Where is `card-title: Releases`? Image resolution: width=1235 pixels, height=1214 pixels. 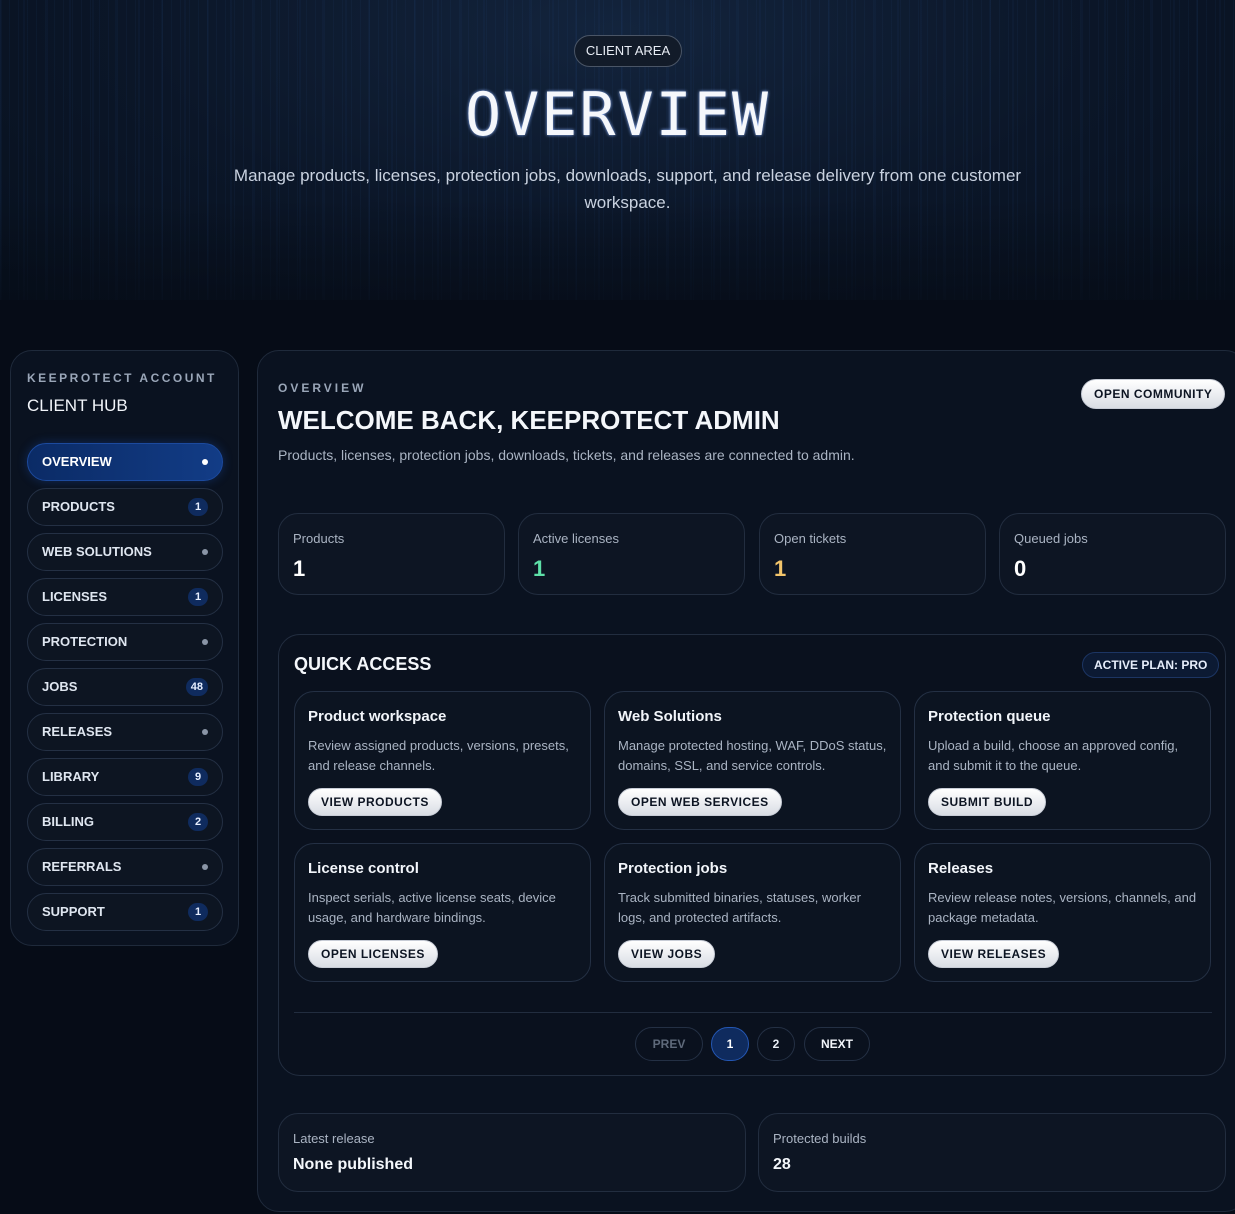 card-title: Releases is located at coordinates (961, 868).